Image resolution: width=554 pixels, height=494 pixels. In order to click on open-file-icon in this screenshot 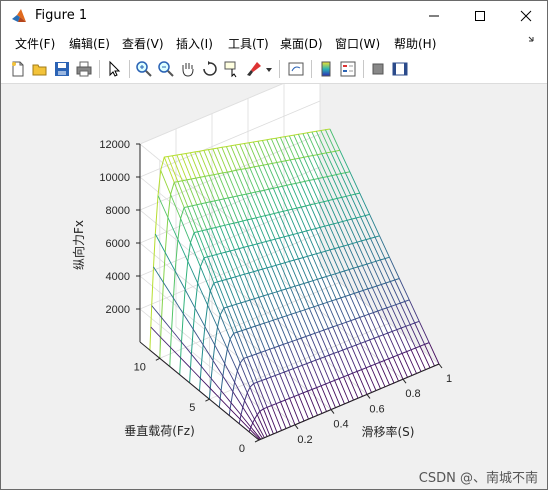, I will do `click(40, 69)`.